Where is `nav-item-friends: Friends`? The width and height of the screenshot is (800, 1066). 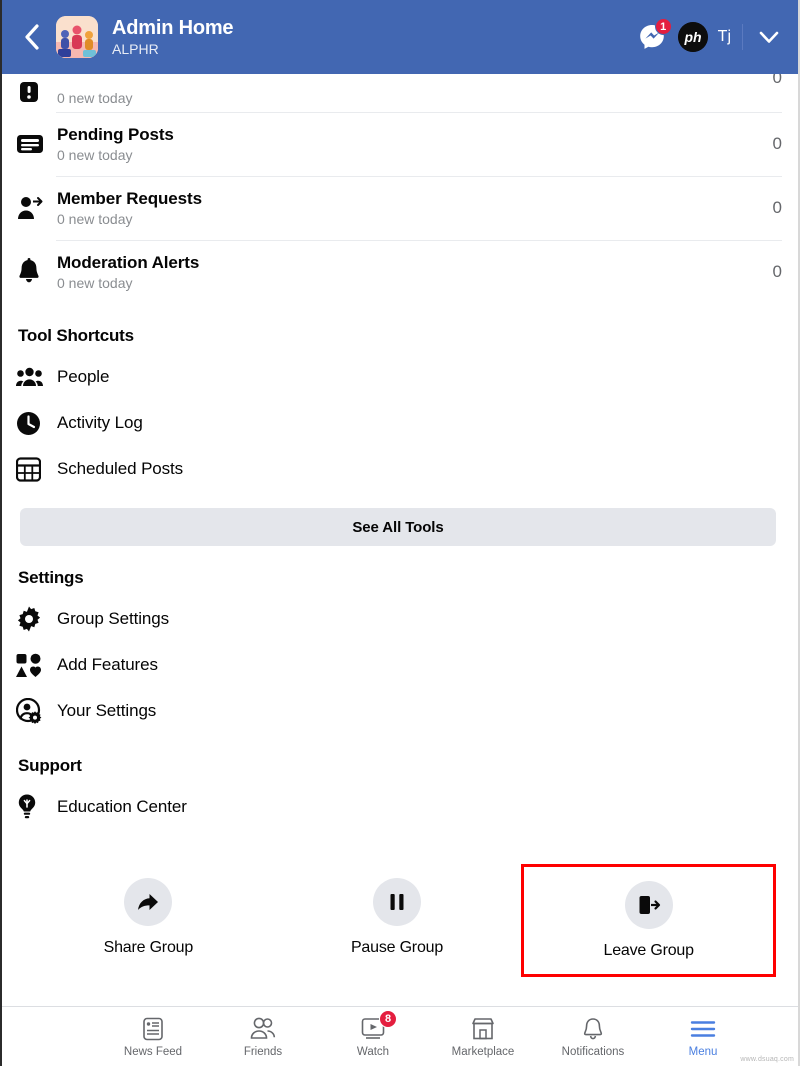 nav-item-friends: Friends is located at coordinates (263, 1036).